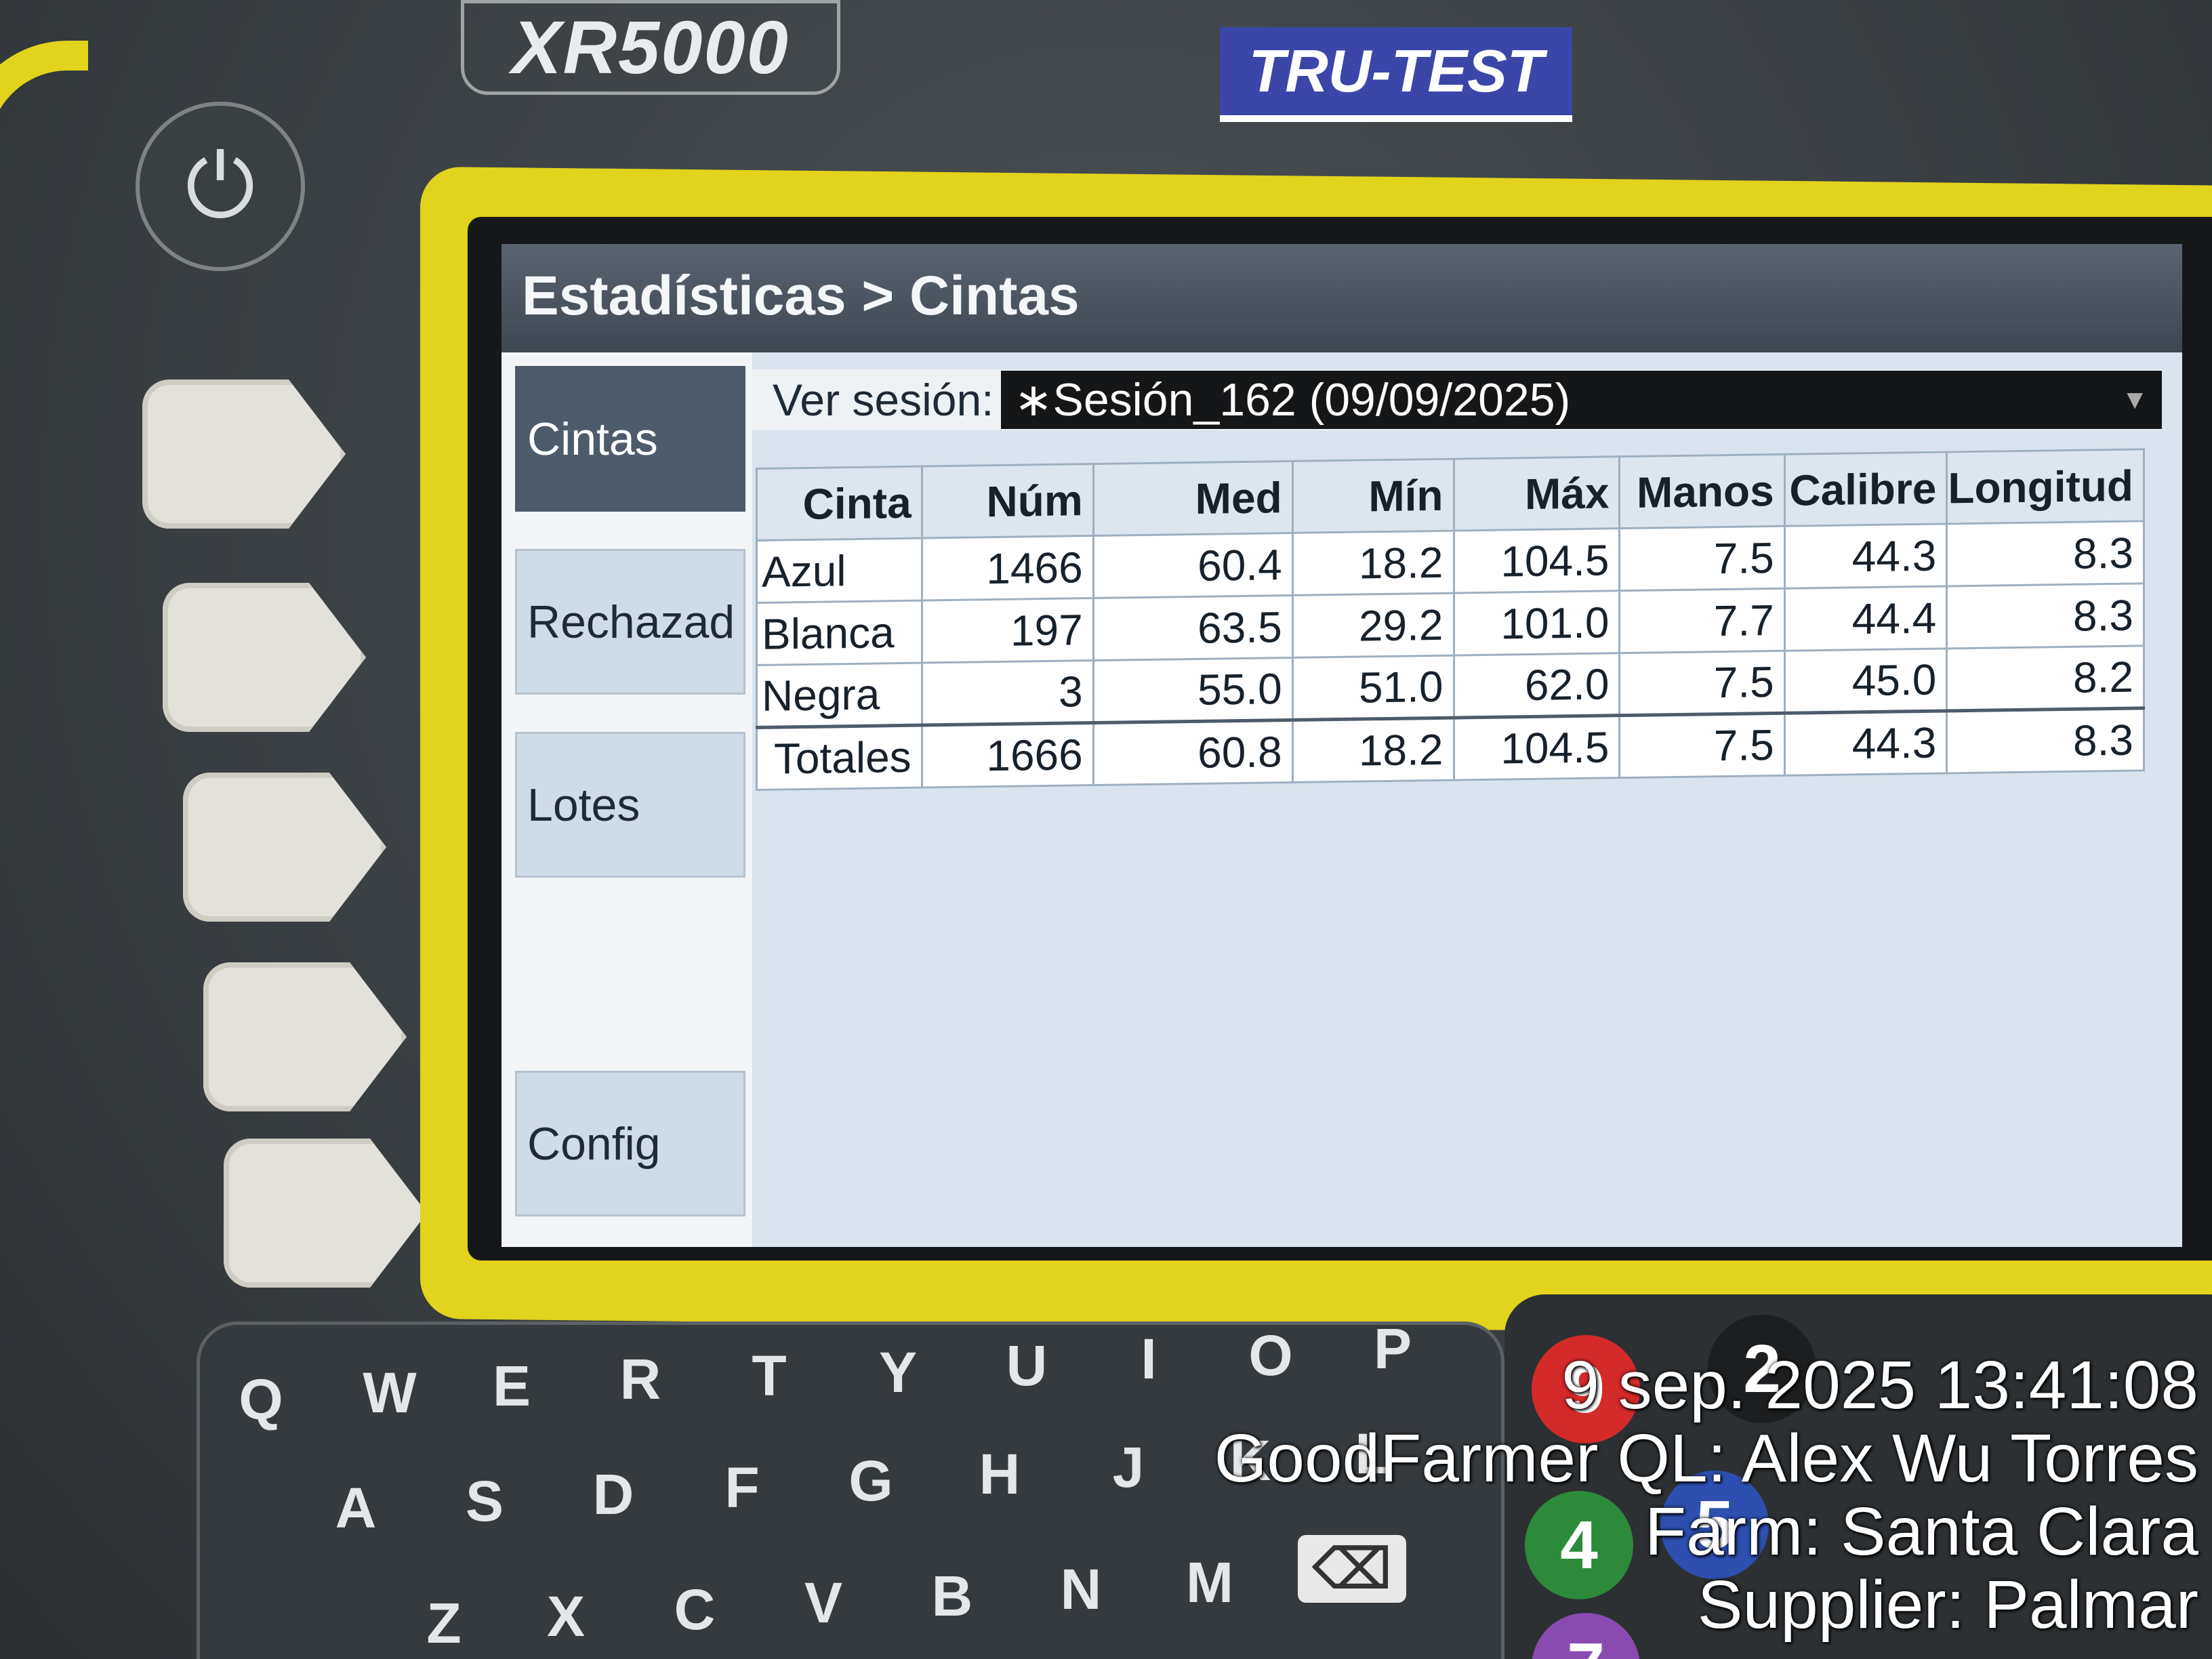 This screenshot has height=1659, width=2212. What do you see at coordinates (898, 1372) in the screenshot?
I see `key-y: Y` at bounding box center [898, 1372].